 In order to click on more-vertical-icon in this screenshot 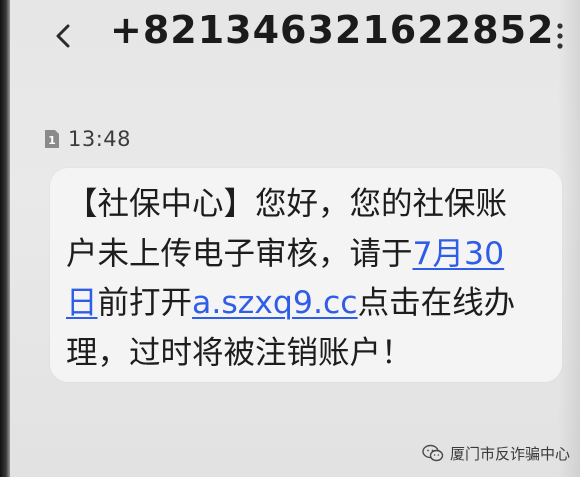, I will do `click(560, 36)`.